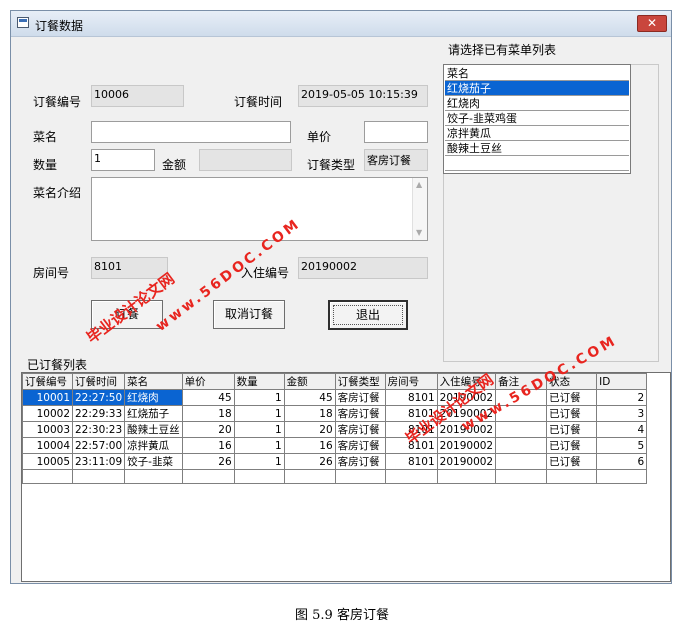  Describe the element at coordinates (153, 445) in the screenshot. I see `table-cell: 凉拌黄瓜` at that location.